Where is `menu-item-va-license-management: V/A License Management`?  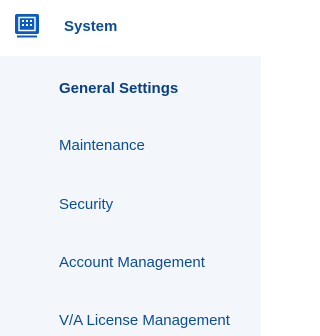 menu-item-va-license-management: V/A License Management is located at coordinates (144, 321).